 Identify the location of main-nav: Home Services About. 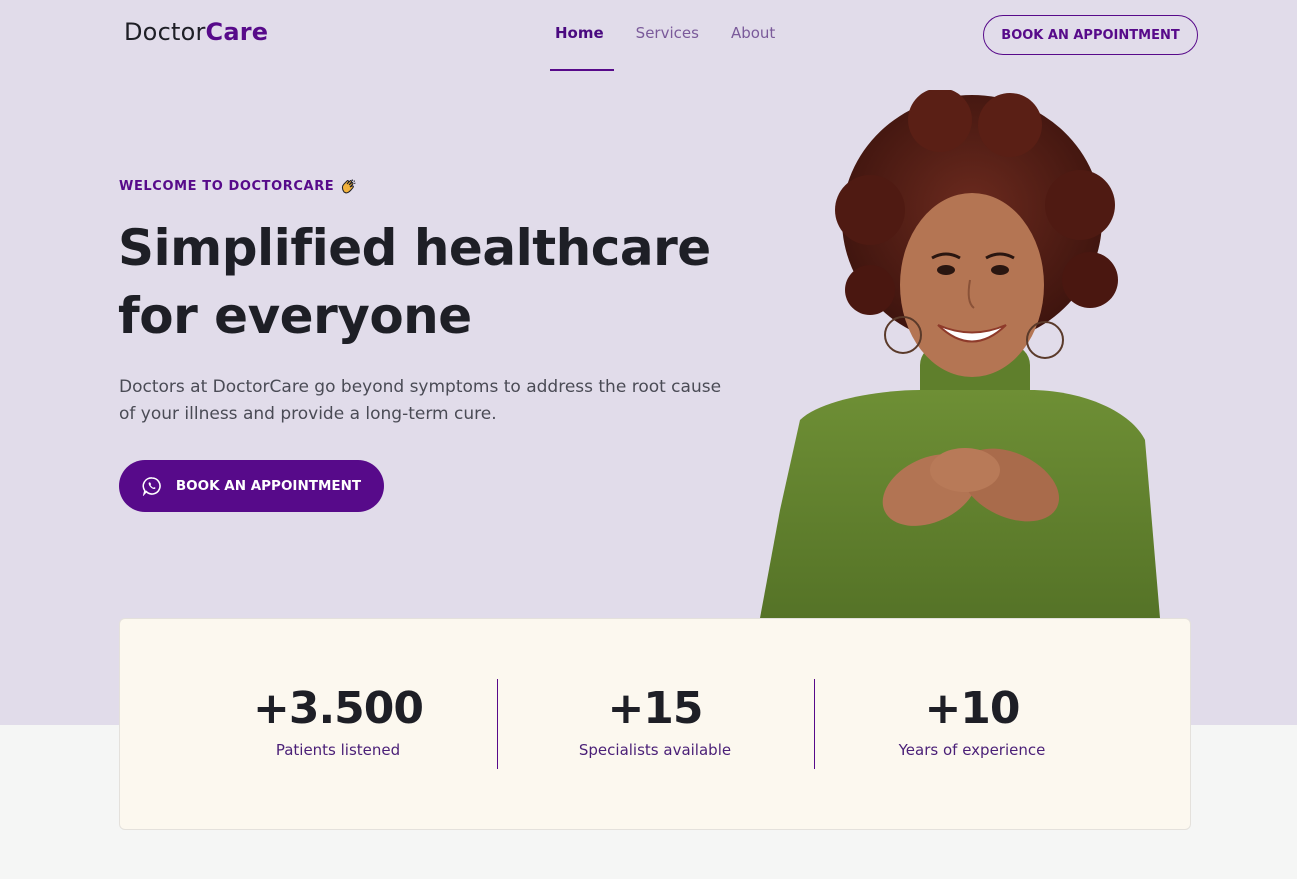
(678, 47).